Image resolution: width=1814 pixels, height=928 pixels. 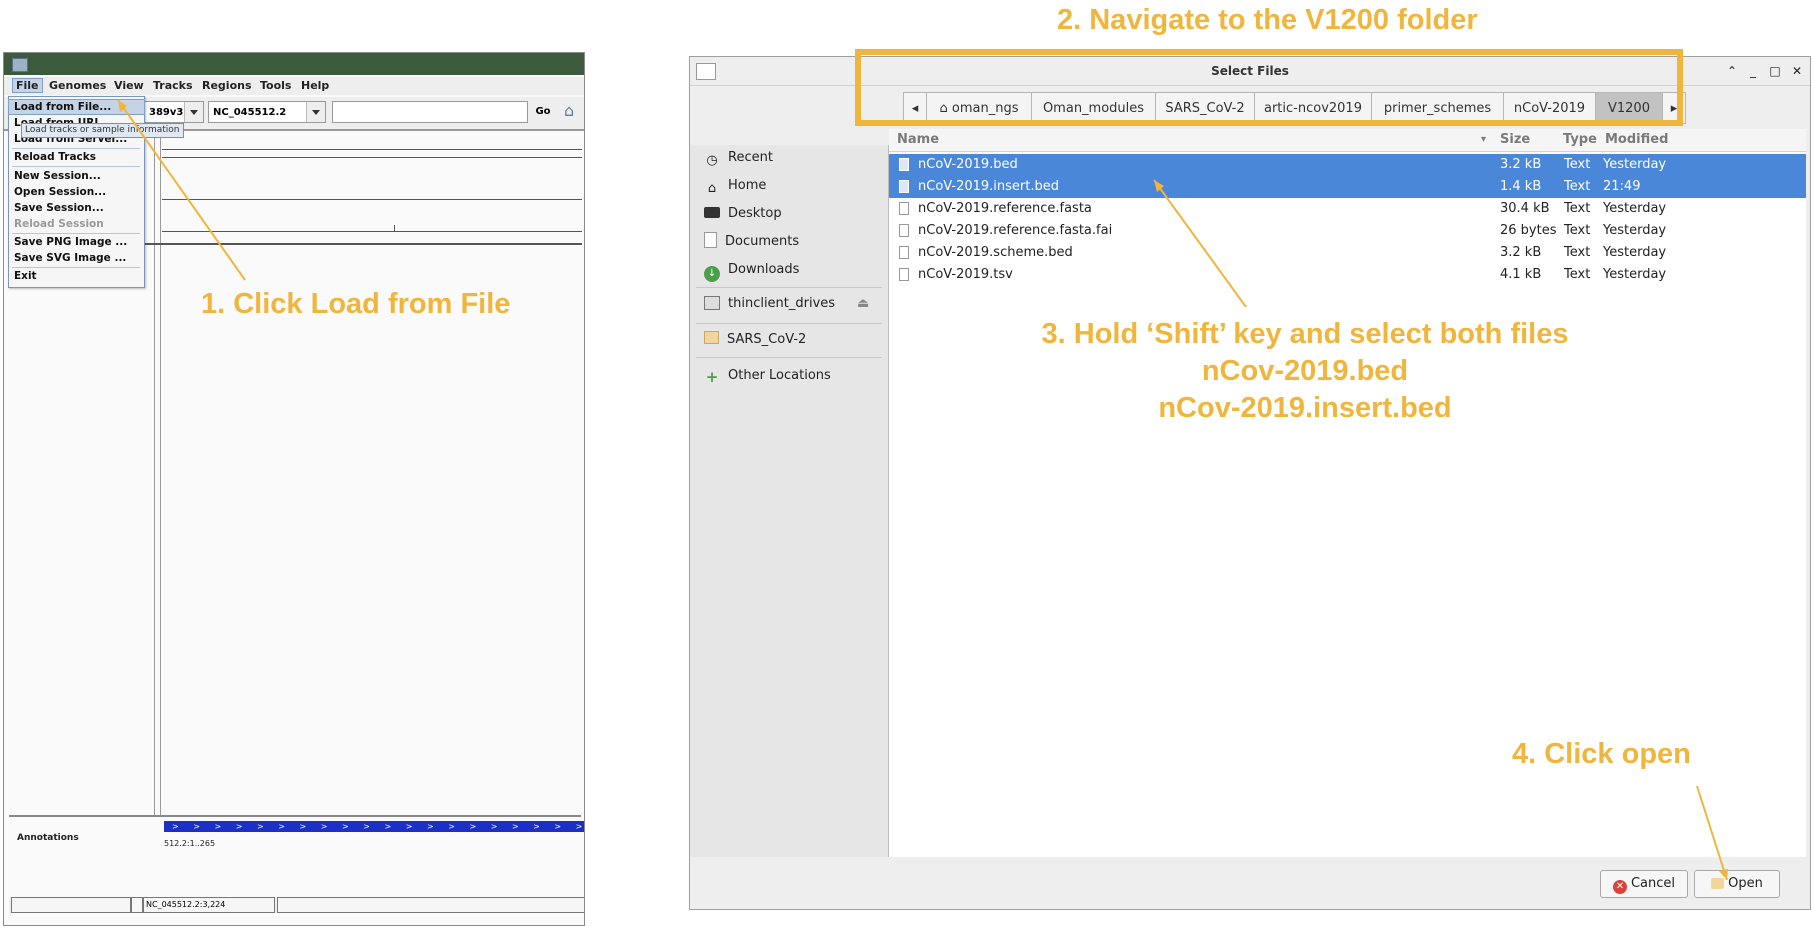 I want to click on breadcrumb-highlight-box, so click(x=1269, y=87).